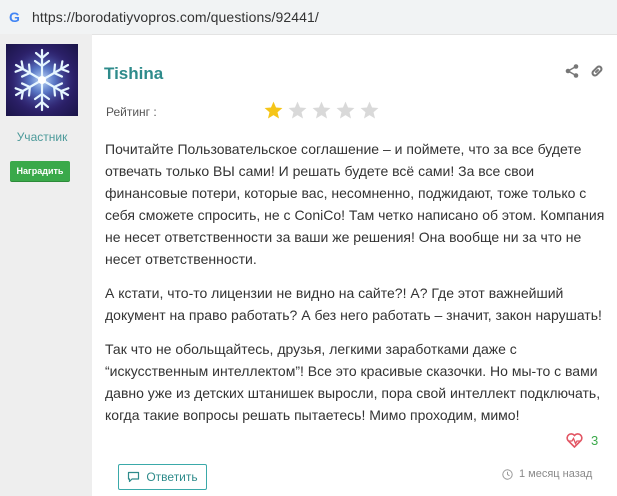 Image resolution: width=617 pixels, height=496 pixels. What do you see at coordinates (597, 71) in the screenshot?
I see `link-icon` at bounding box center [597, 71].